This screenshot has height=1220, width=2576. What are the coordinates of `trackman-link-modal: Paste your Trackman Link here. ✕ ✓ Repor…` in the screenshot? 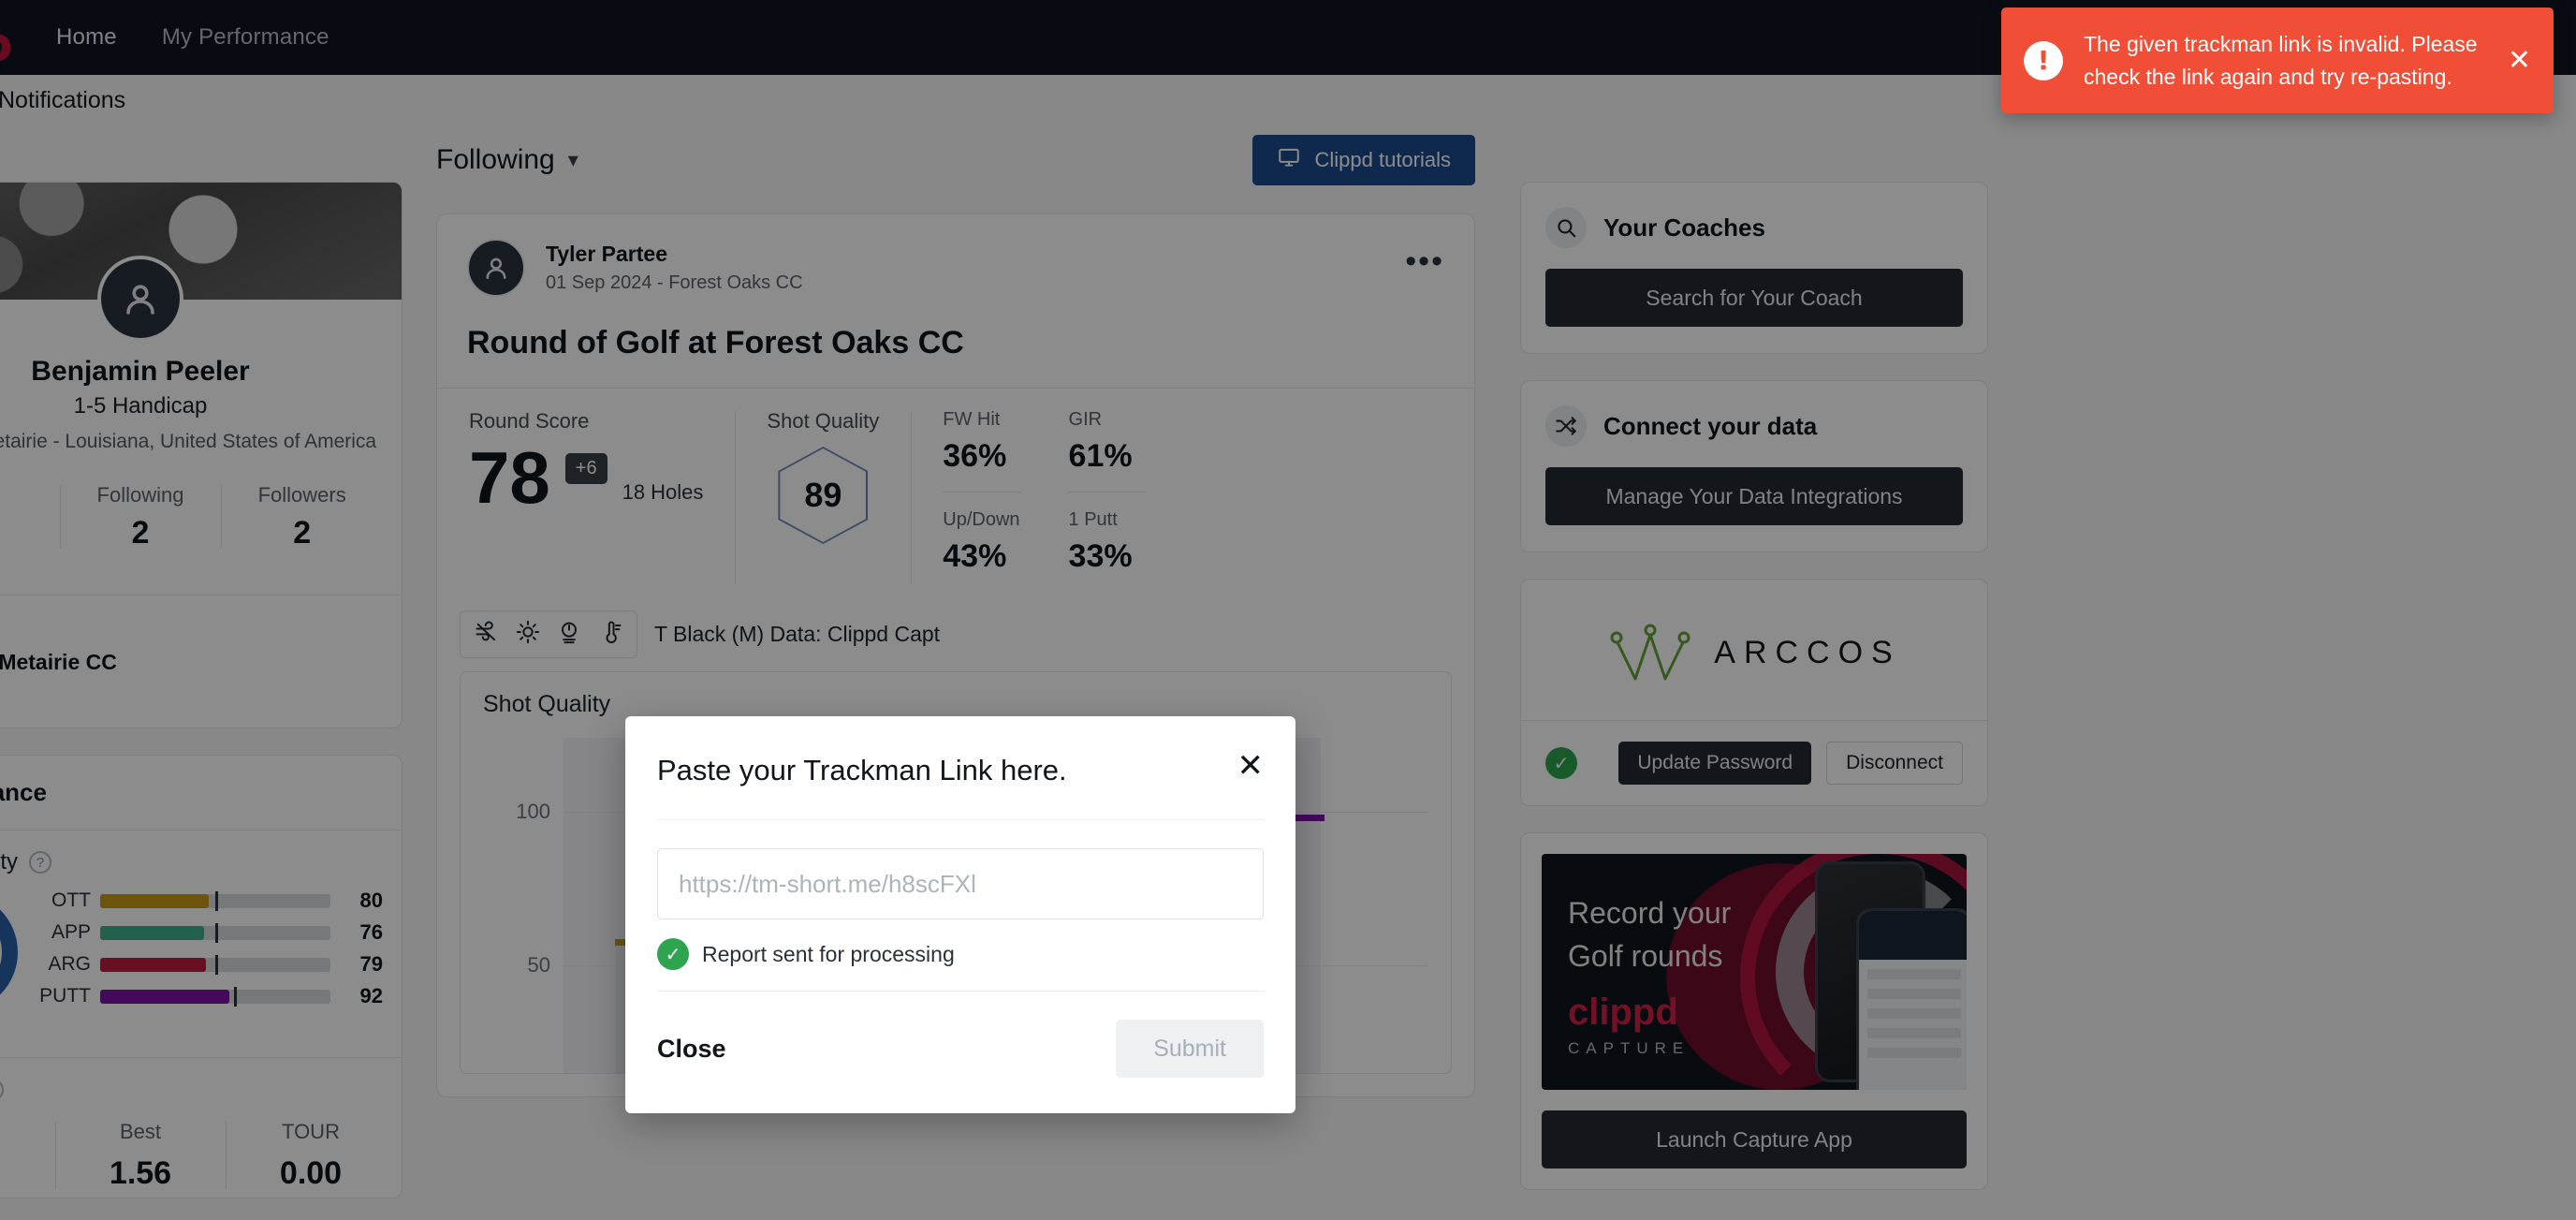 It's located at (960, 914).